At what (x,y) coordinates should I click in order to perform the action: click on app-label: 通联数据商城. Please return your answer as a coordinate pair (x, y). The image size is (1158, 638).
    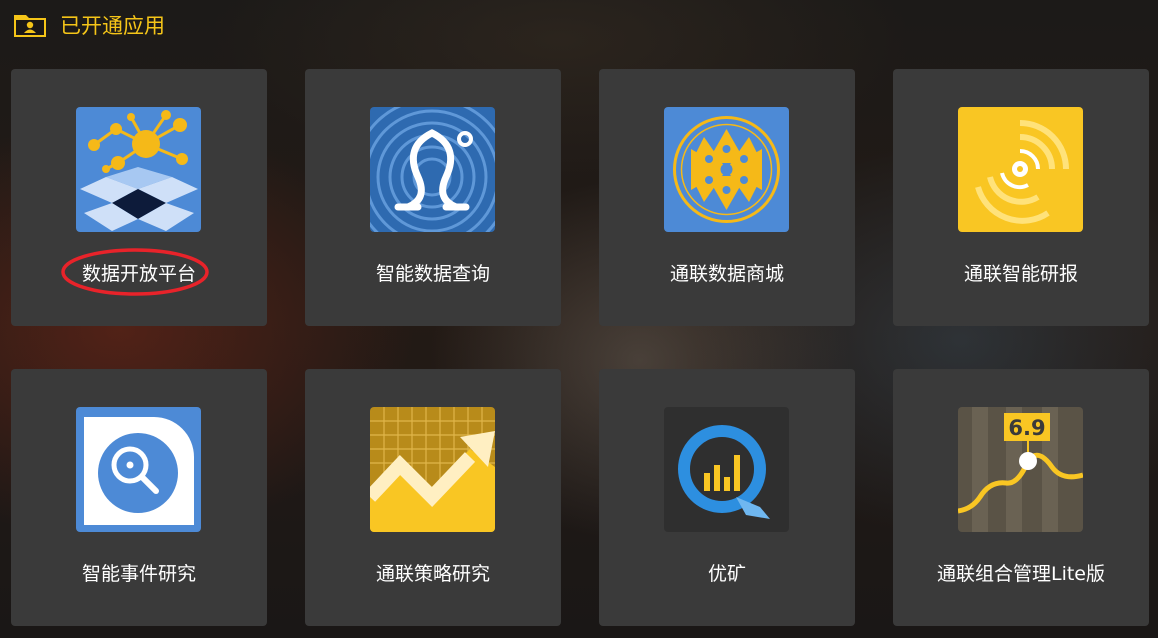
    Looking at the image, I should click on (726, 274).